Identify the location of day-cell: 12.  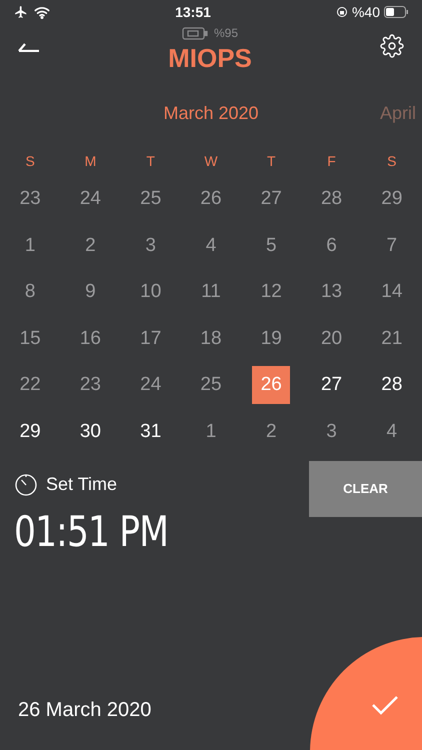
(271, 292).